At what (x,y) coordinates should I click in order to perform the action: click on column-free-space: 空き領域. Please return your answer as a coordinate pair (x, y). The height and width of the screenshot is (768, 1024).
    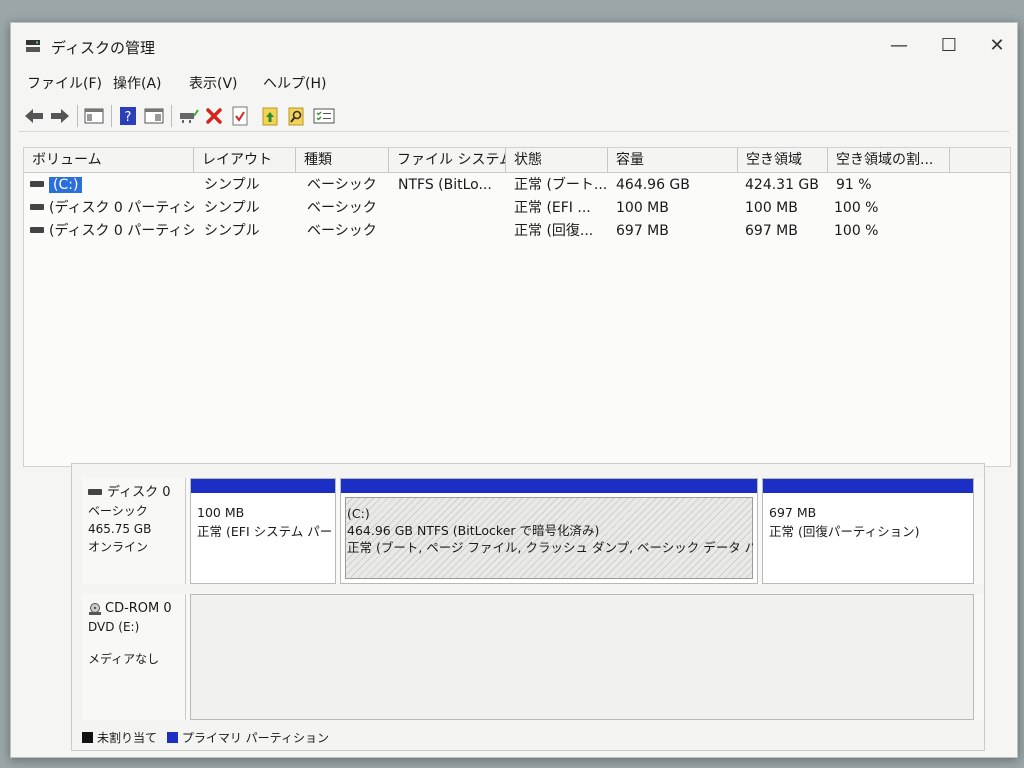
    Looking at the image, I should click on (783, 160).